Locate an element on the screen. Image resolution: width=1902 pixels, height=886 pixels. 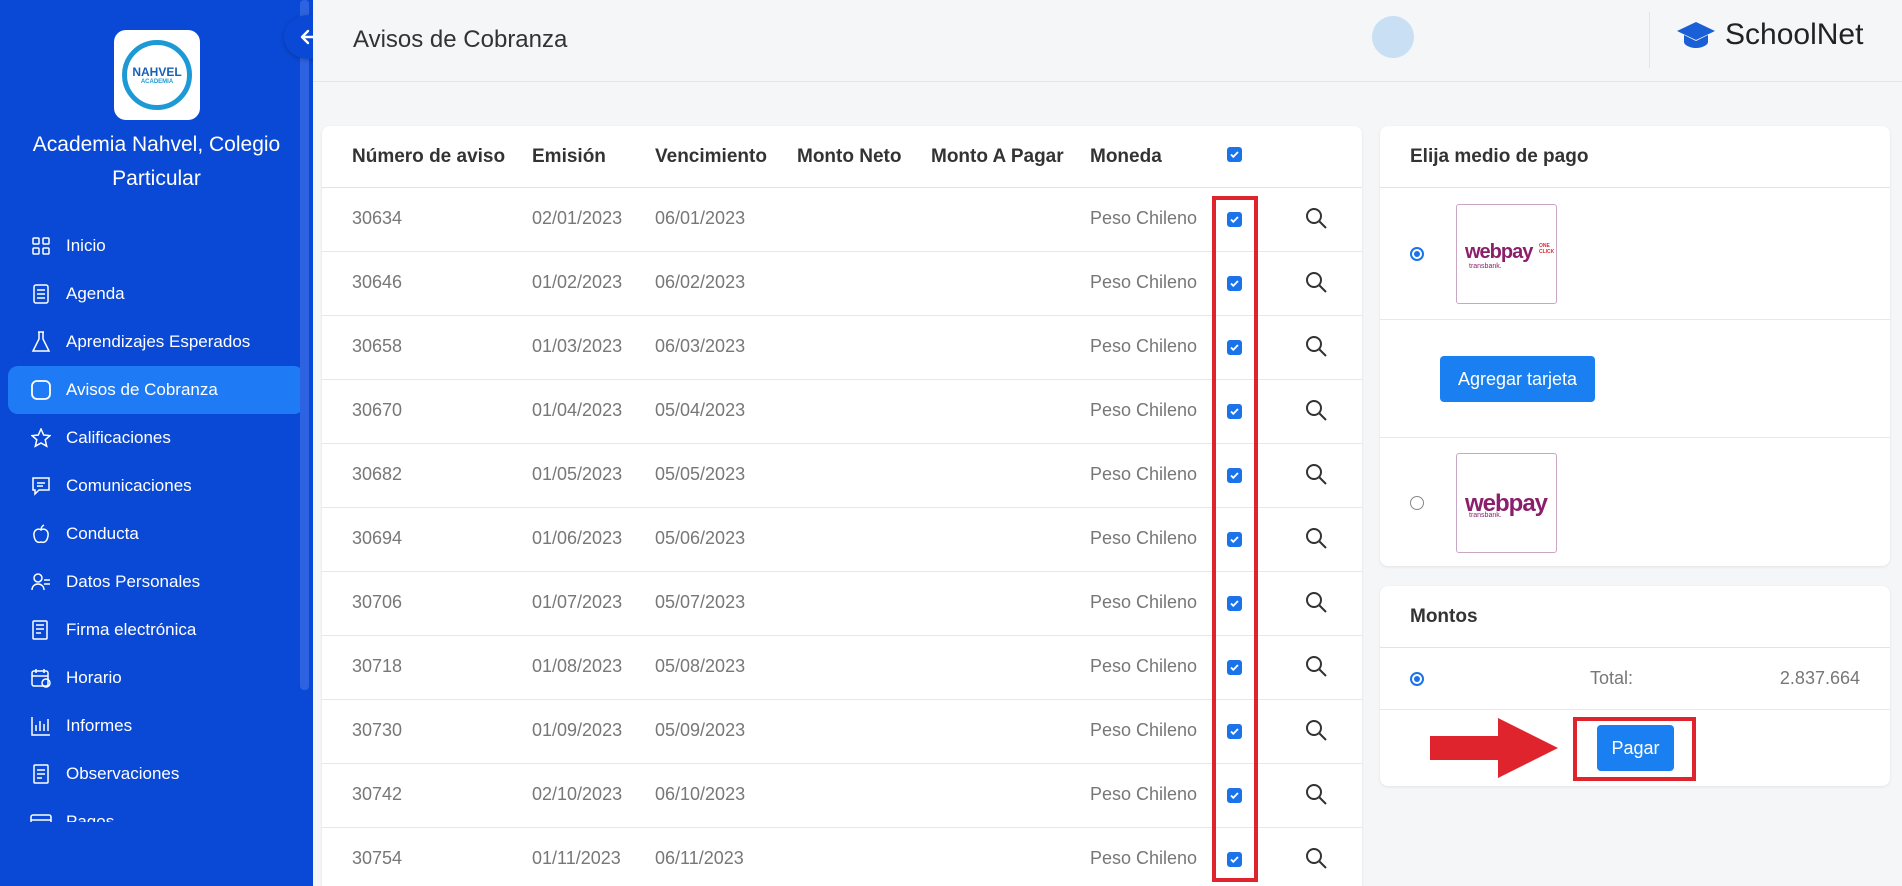
sidebar-item-conducta: Conducta is located at coordinates (156, 534).